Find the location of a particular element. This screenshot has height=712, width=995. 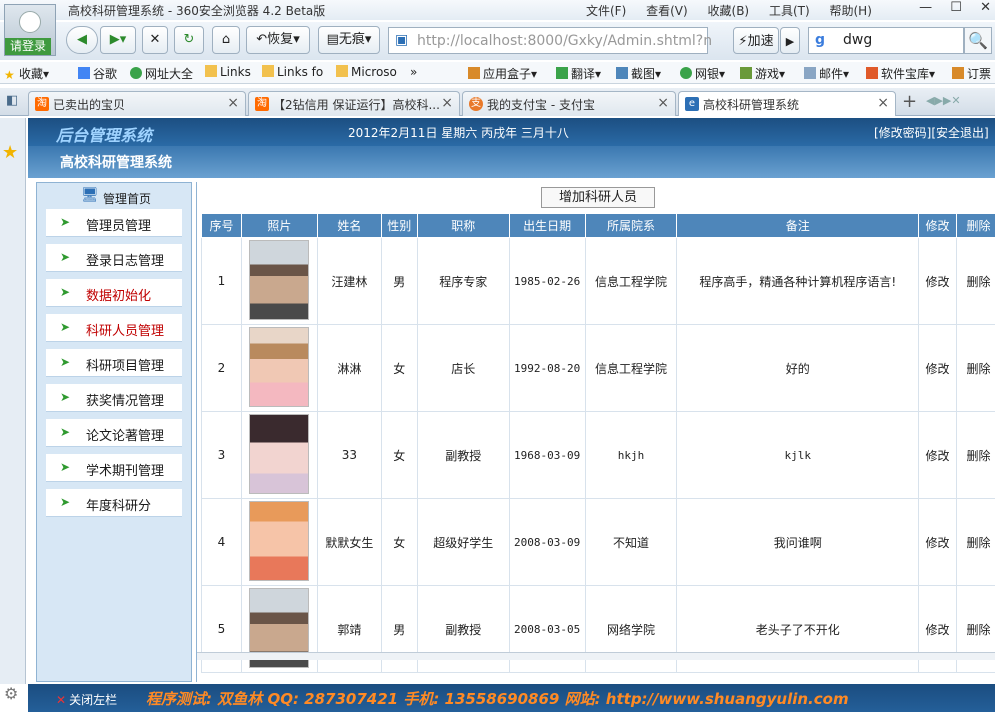

cell-name: 33 is located at coordinates (349, 455).